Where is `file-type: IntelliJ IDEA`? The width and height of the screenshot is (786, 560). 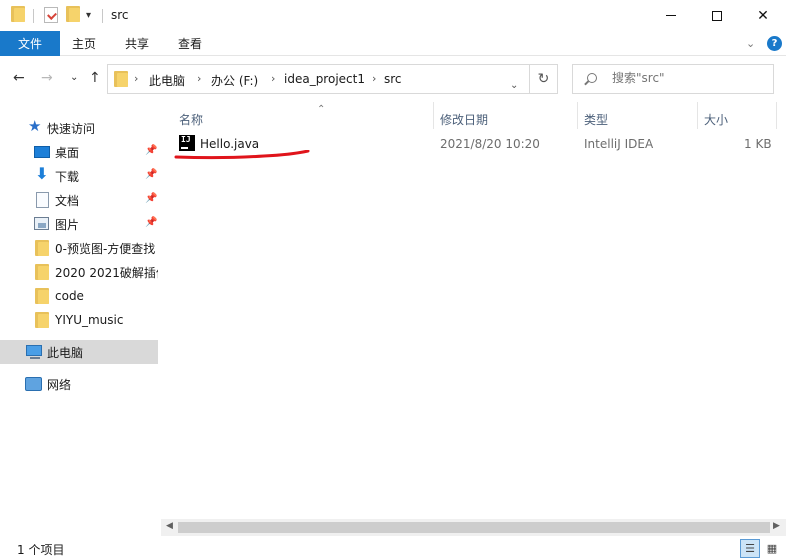
file-type: IntelliJ IDEA is located at coordinates (619, 144).